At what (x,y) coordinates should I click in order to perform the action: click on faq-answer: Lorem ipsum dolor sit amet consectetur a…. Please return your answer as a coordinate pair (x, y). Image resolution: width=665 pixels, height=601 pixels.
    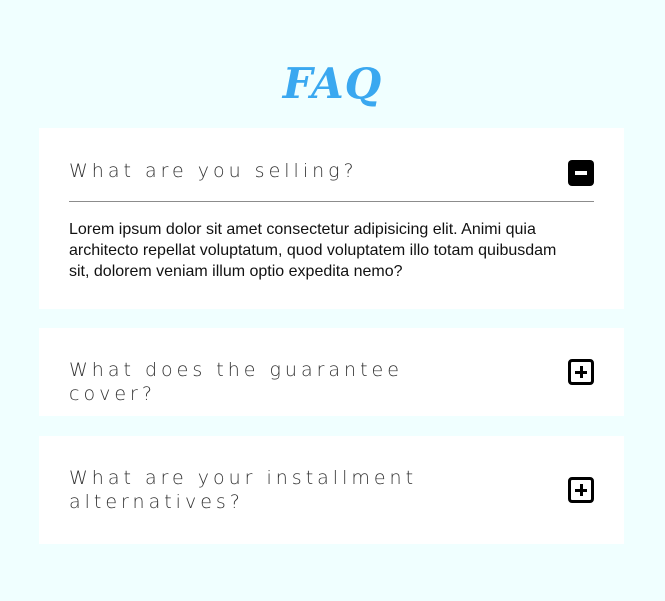
    Looking at the image, I should click on (313, 250).